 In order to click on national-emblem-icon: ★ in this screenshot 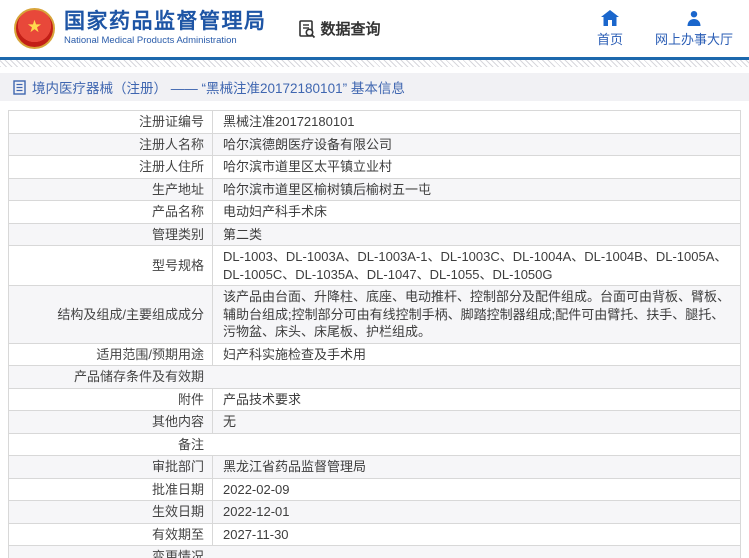, I will do `click(34, 28)`.